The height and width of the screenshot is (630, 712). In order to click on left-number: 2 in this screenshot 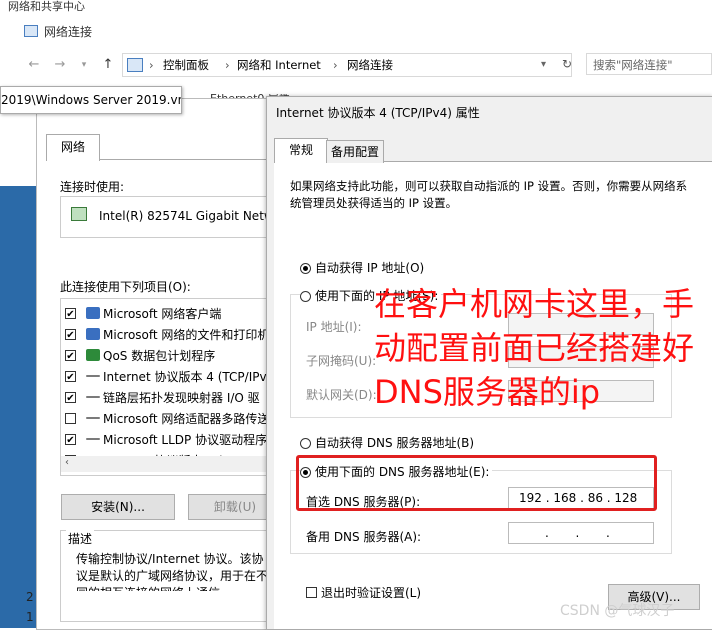, I will do `click(30, 597)`.